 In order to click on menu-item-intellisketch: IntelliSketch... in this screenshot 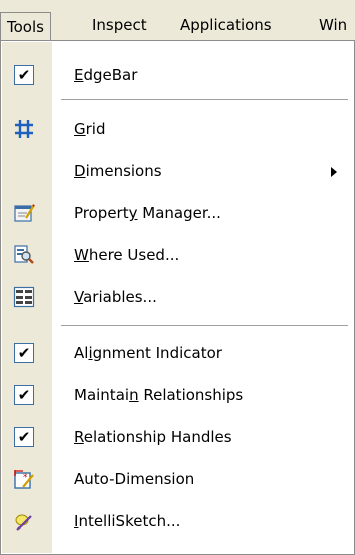, I will do `click(177, 521)`.